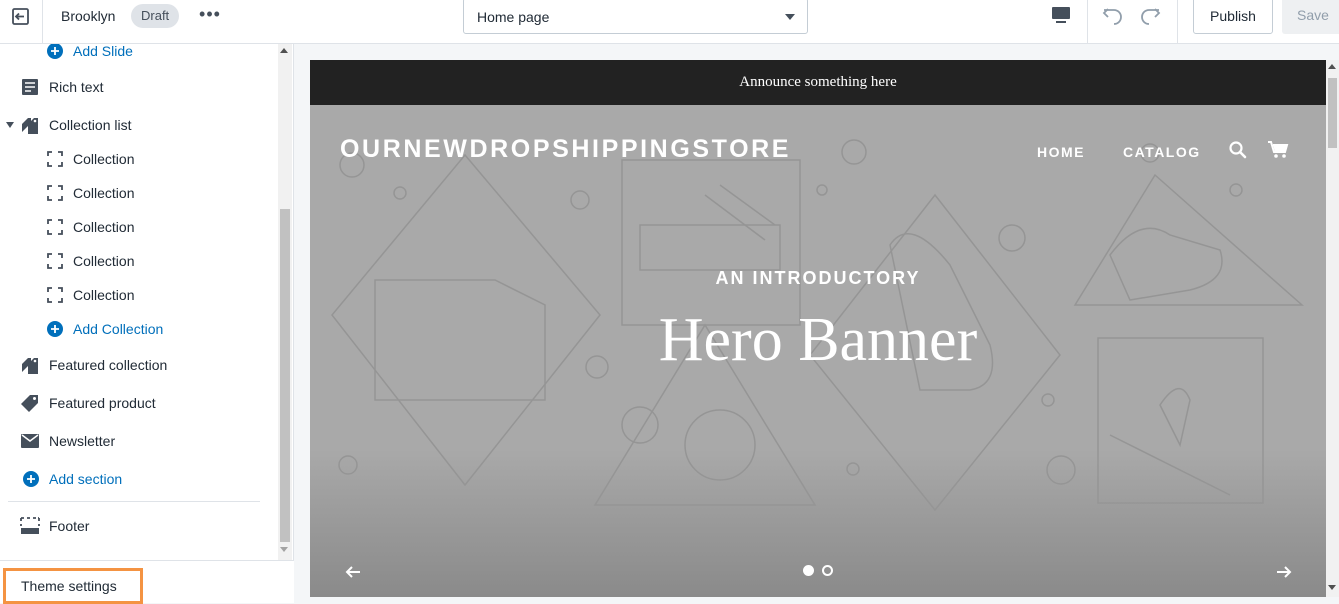 The image size is (1339, 604). What do you see at coordinates (1238, 150) in the screenshot?
I see `search-icon` at bounding box center [1238, 150].